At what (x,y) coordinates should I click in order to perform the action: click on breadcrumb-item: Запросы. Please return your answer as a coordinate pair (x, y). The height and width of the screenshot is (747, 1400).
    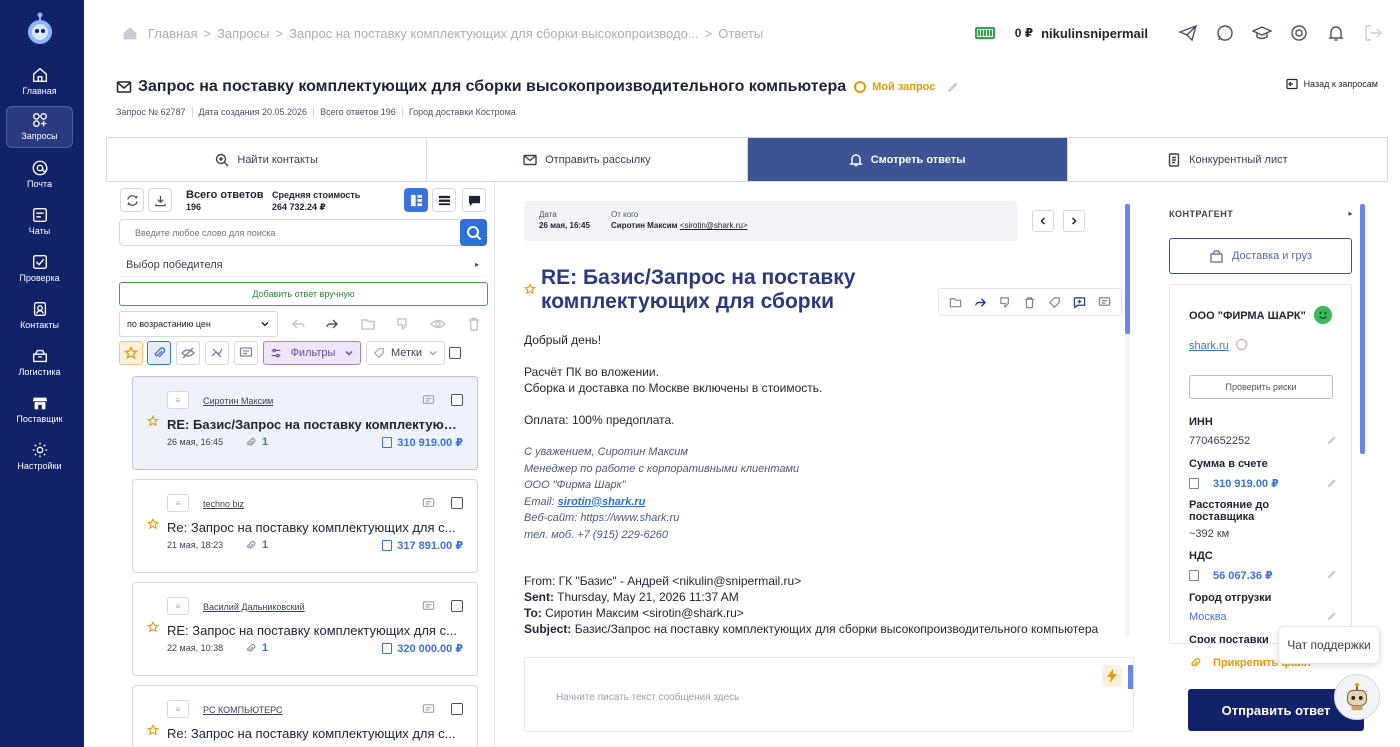
    Looking at the image, I should click on (243, 33).